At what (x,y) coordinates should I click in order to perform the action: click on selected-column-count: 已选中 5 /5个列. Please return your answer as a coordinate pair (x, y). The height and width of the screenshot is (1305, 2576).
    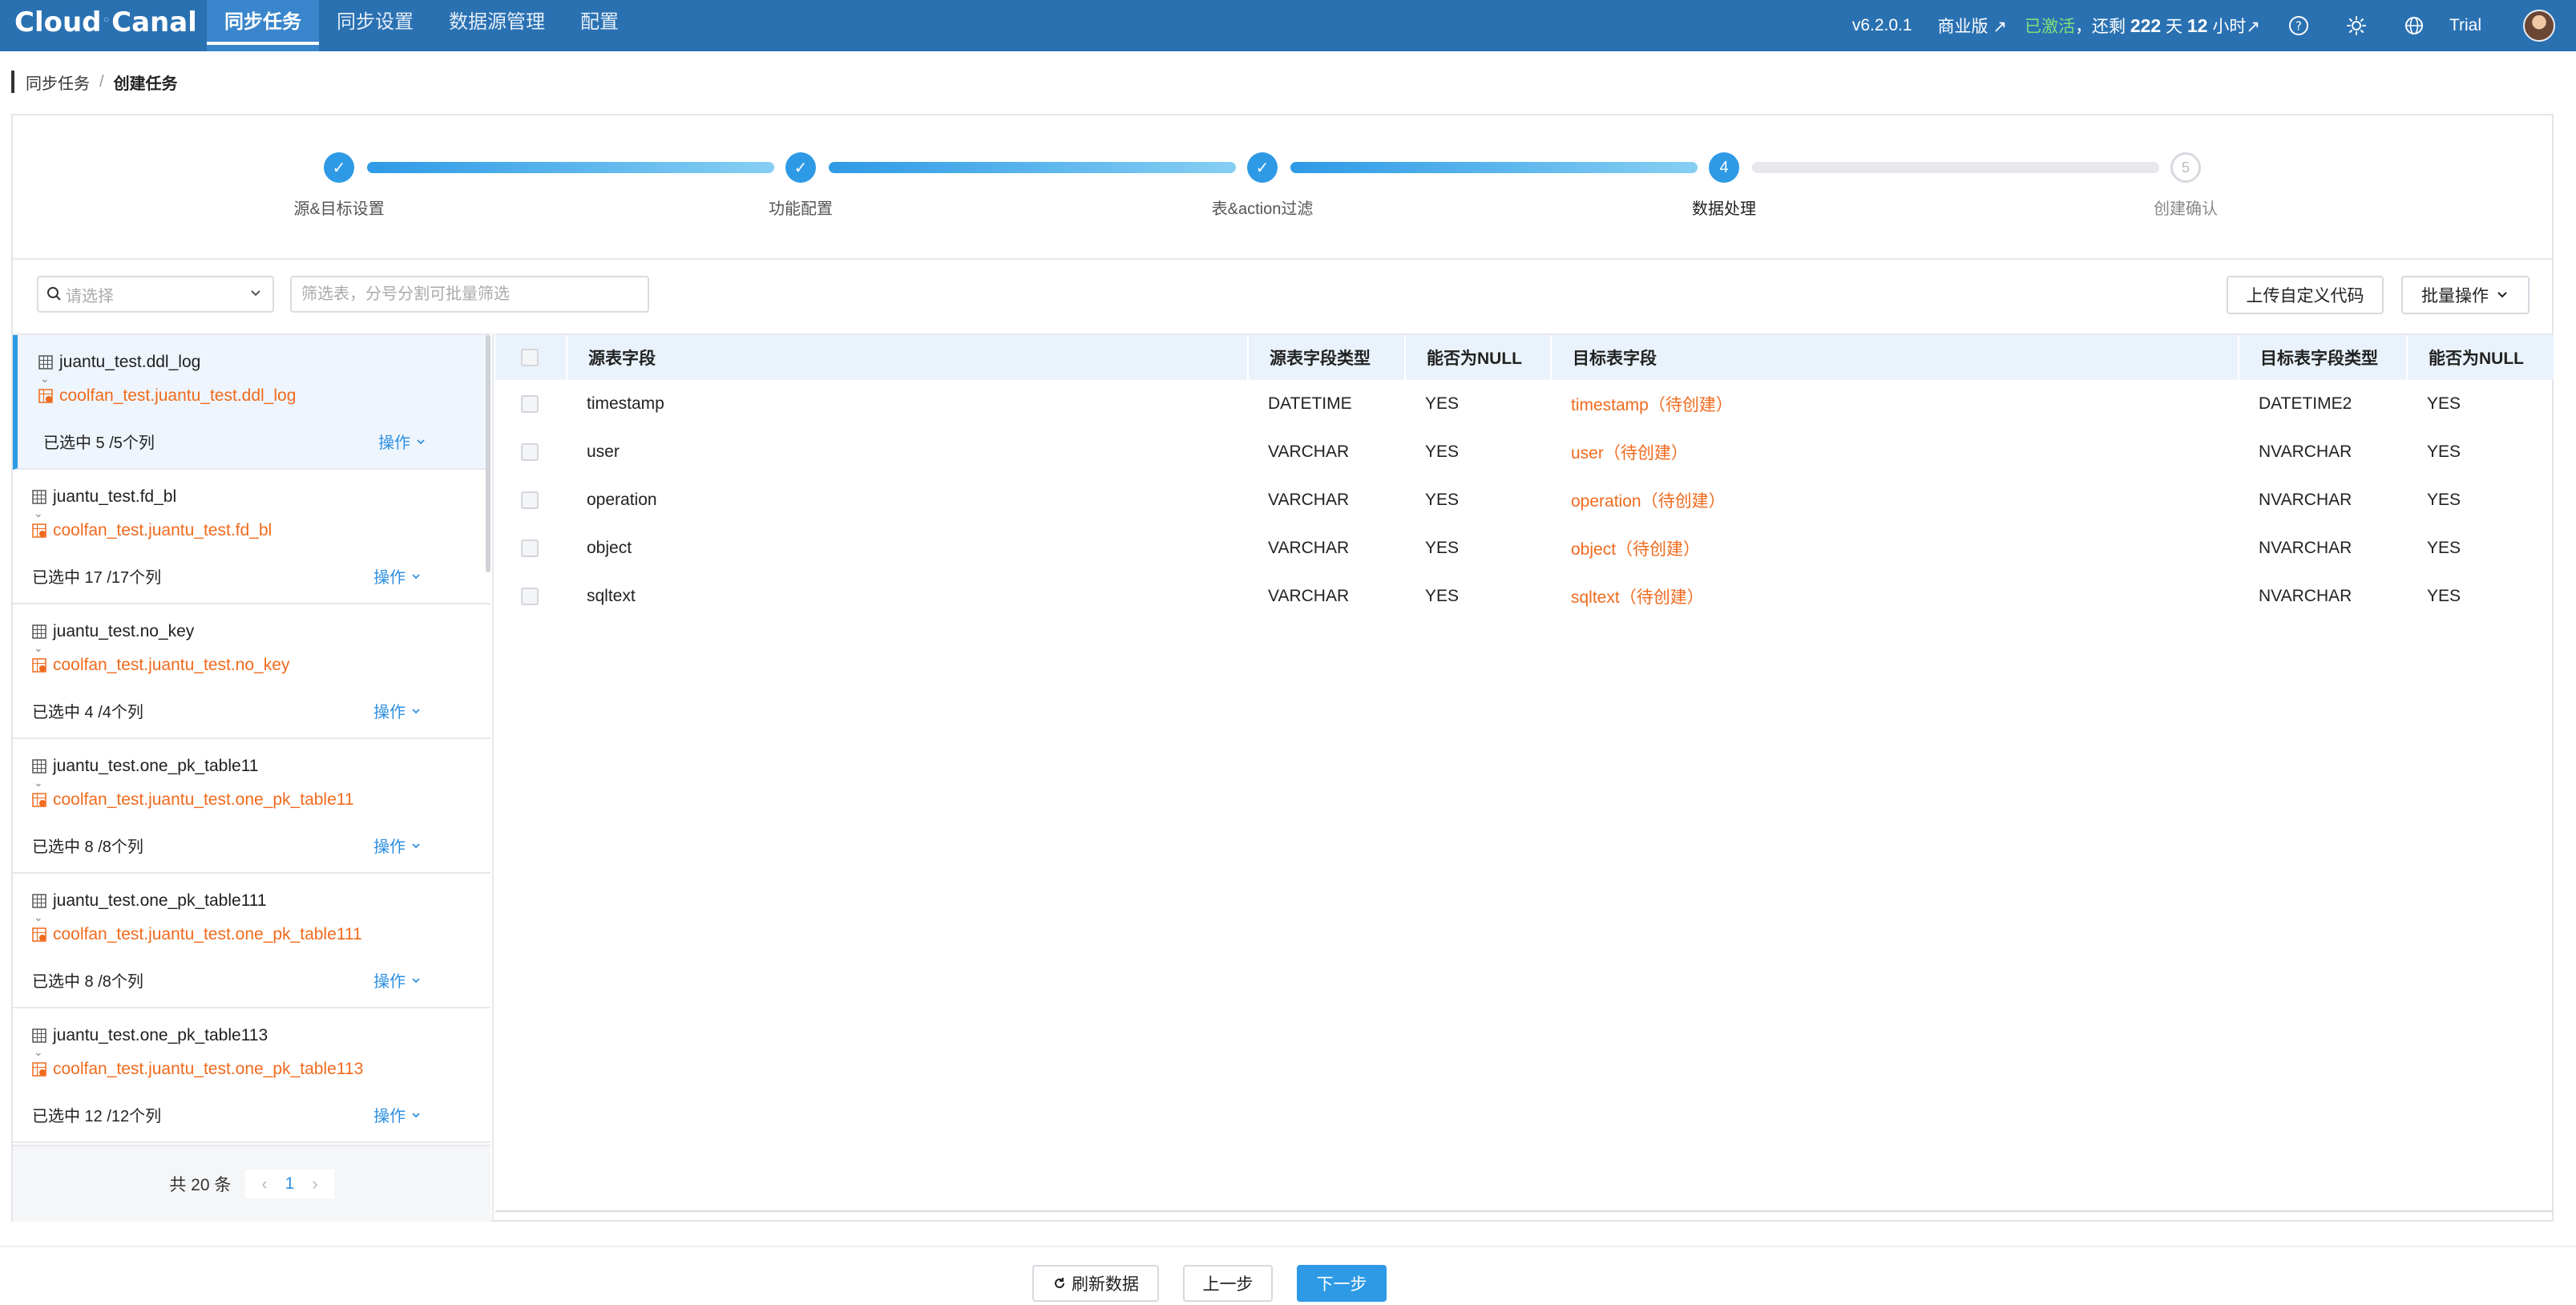
    Looking at the image, I should click on (99, 443).